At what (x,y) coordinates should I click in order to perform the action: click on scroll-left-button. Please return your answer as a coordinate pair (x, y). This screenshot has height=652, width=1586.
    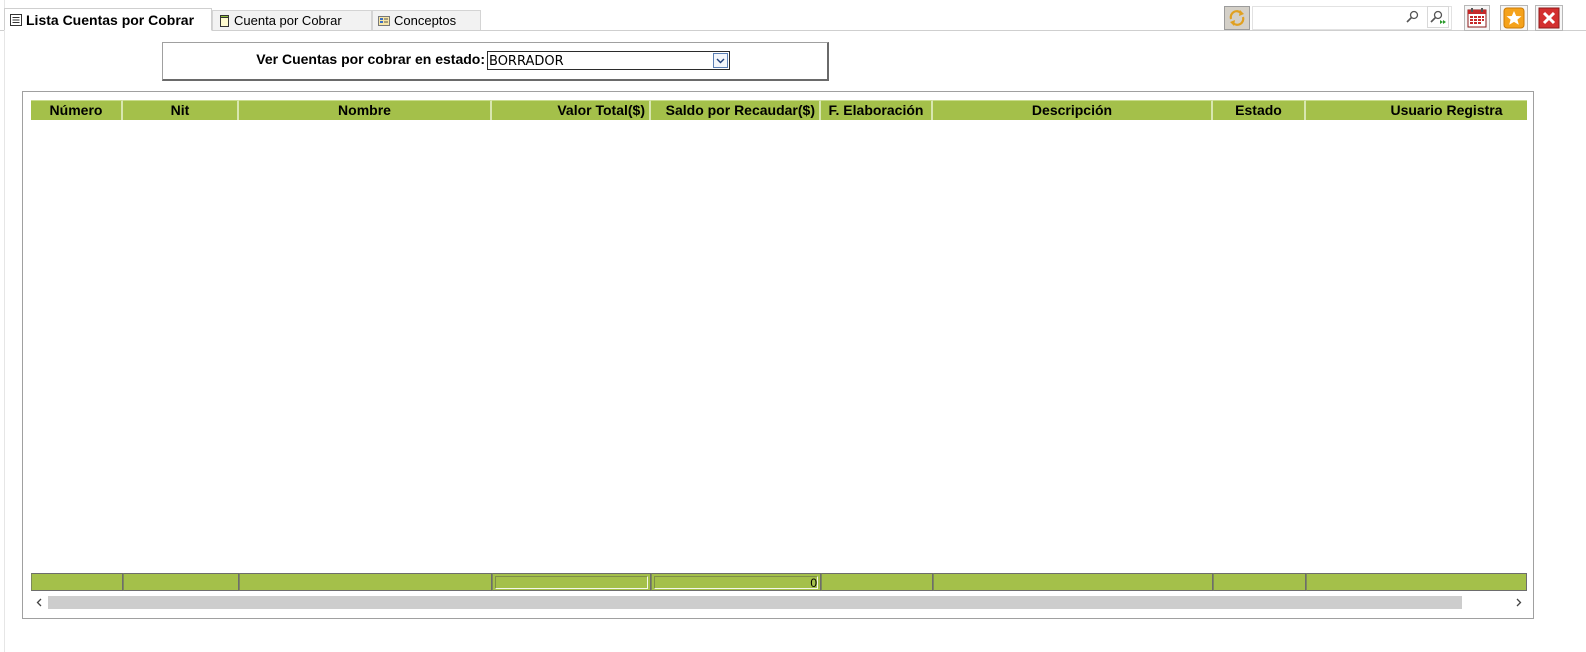
    Looking at the image, I should click on (39, 602).